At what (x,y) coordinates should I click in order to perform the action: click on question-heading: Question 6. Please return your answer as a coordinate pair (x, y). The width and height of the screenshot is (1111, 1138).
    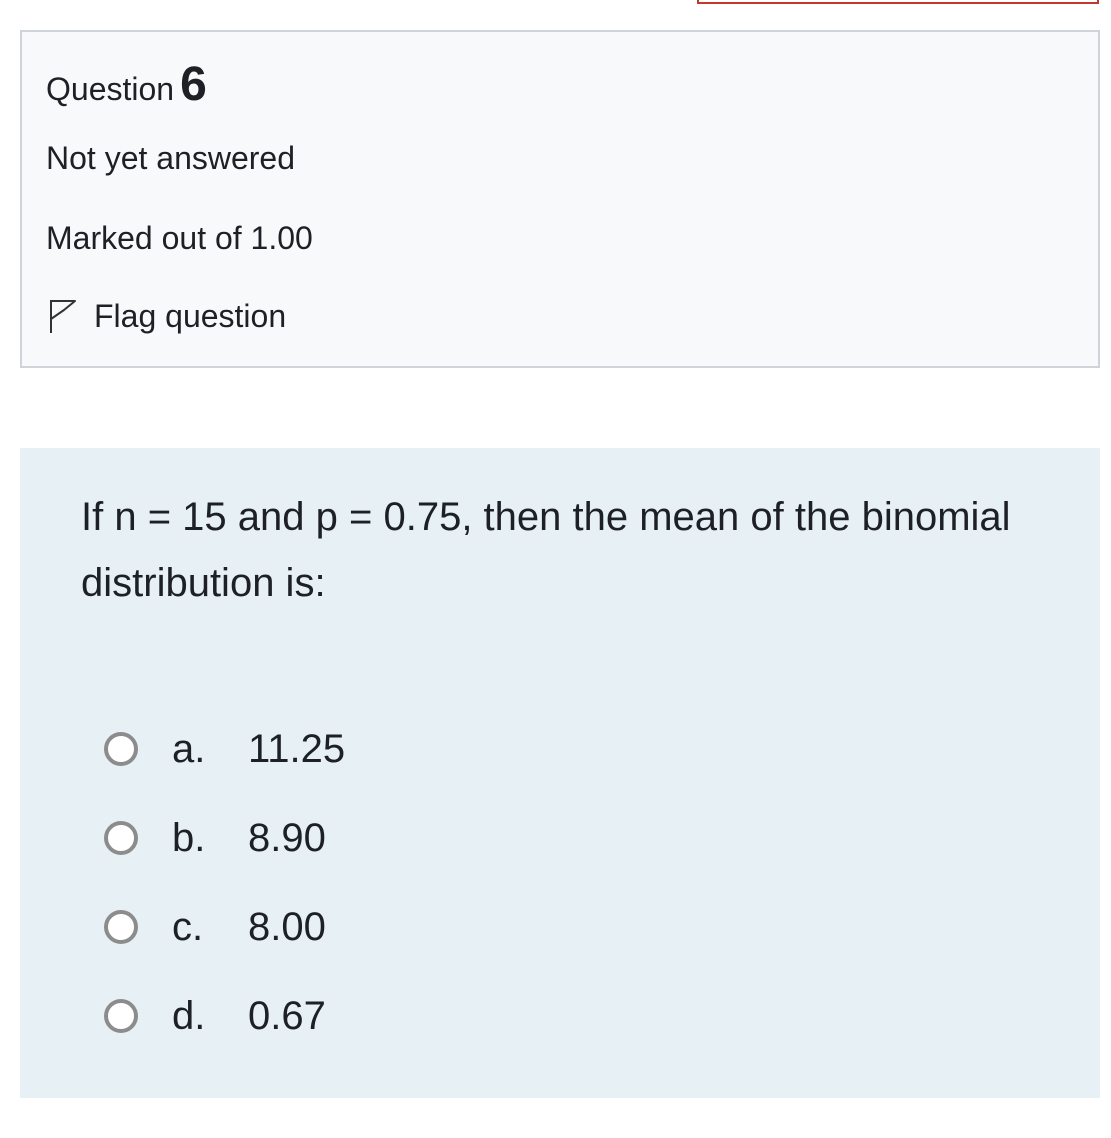
    Looking at the image, I should click on (126, 87).